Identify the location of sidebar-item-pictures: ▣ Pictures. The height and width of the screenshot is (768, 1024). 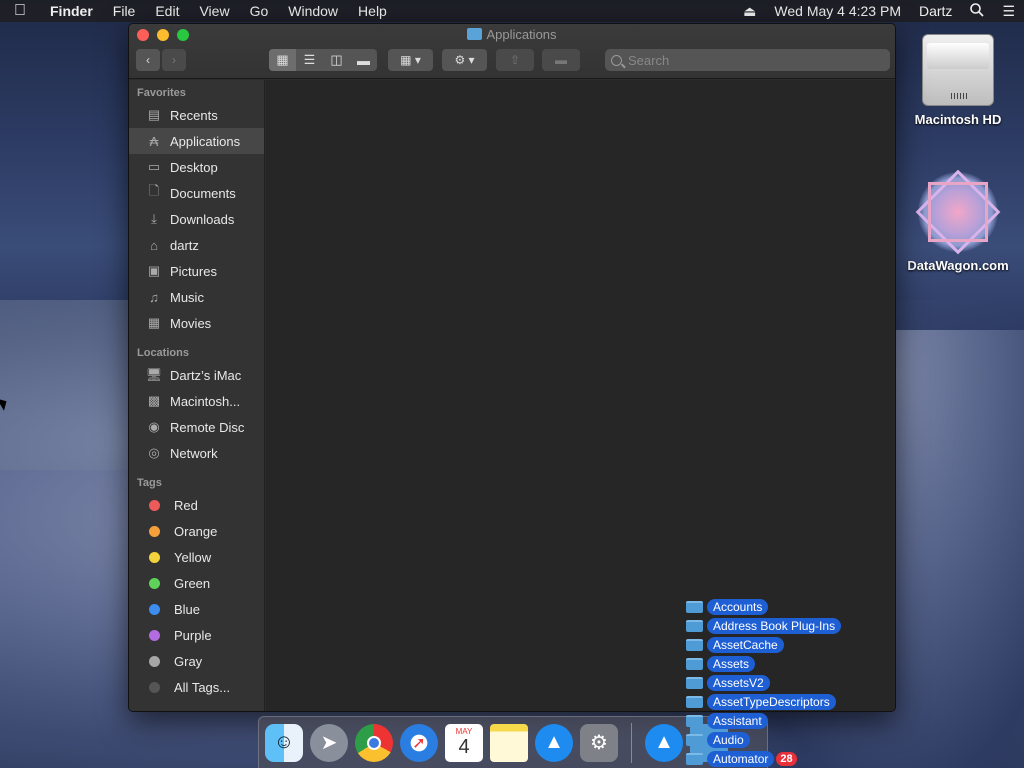
(196, 271).